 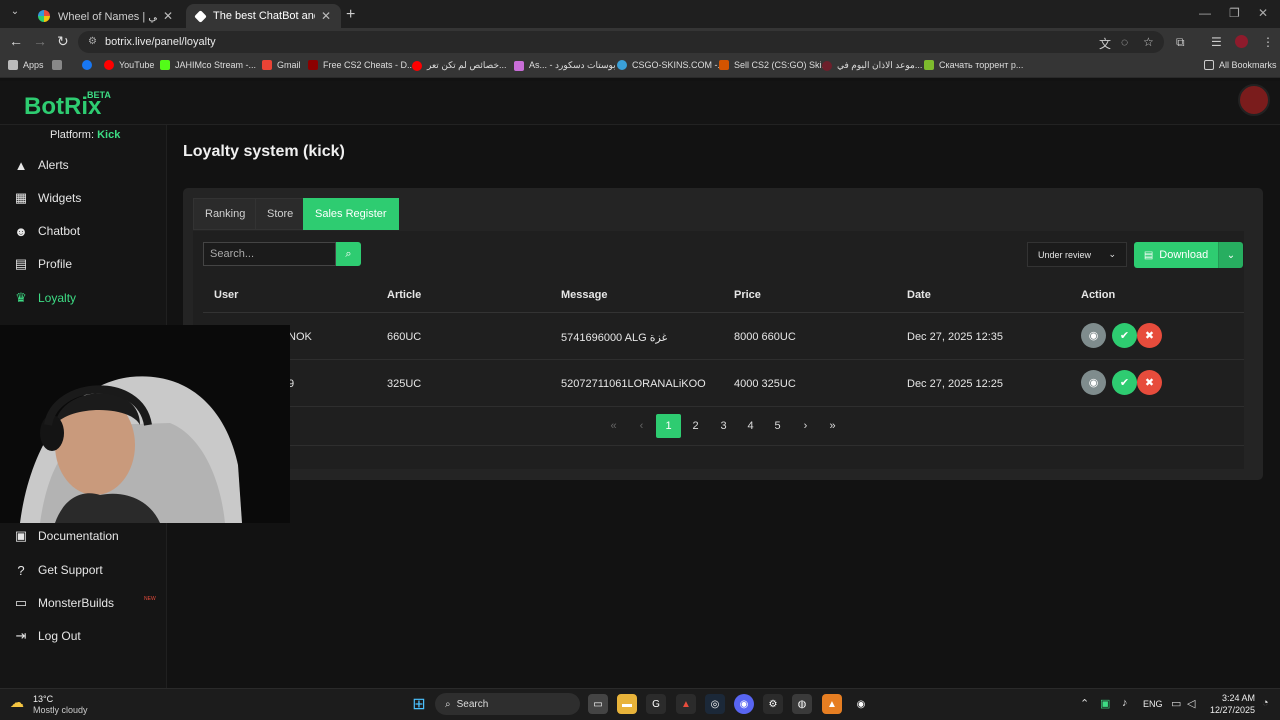 I want to click on tab-ranking: Ranking, so click(x=225, y=214).